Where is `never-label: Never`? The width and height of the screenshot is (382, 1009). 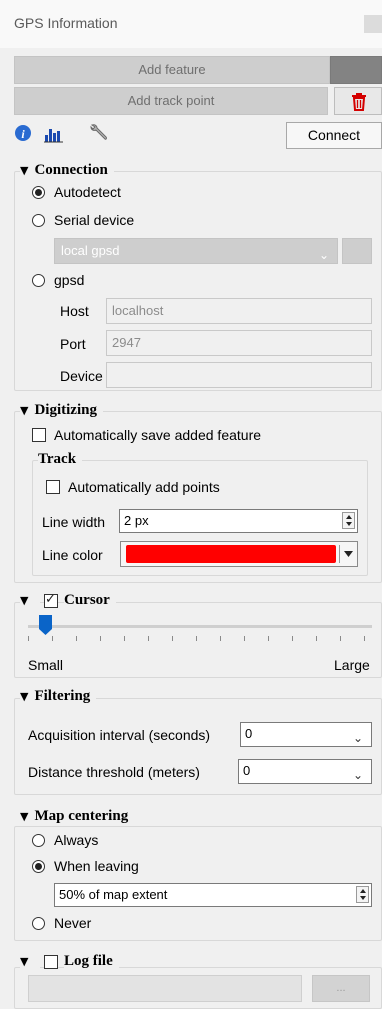
never-label: Never is located at coordinates (73, 923).